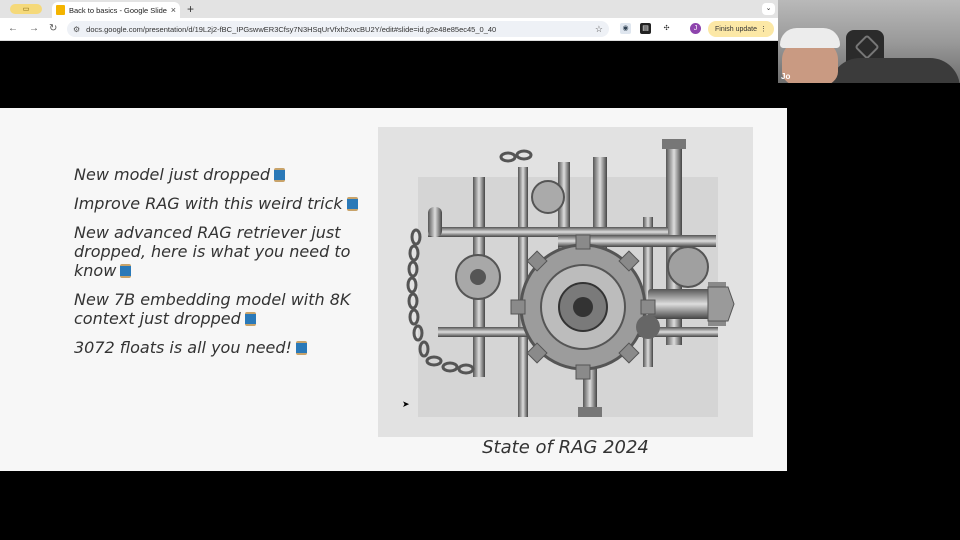 Image resolution: width=960 pixels, height=540 pixels. What do you see at coordinates (76, 29) in the screenshot?
I see `site-info-icon: ⚙` at bounding box center [76, 29].